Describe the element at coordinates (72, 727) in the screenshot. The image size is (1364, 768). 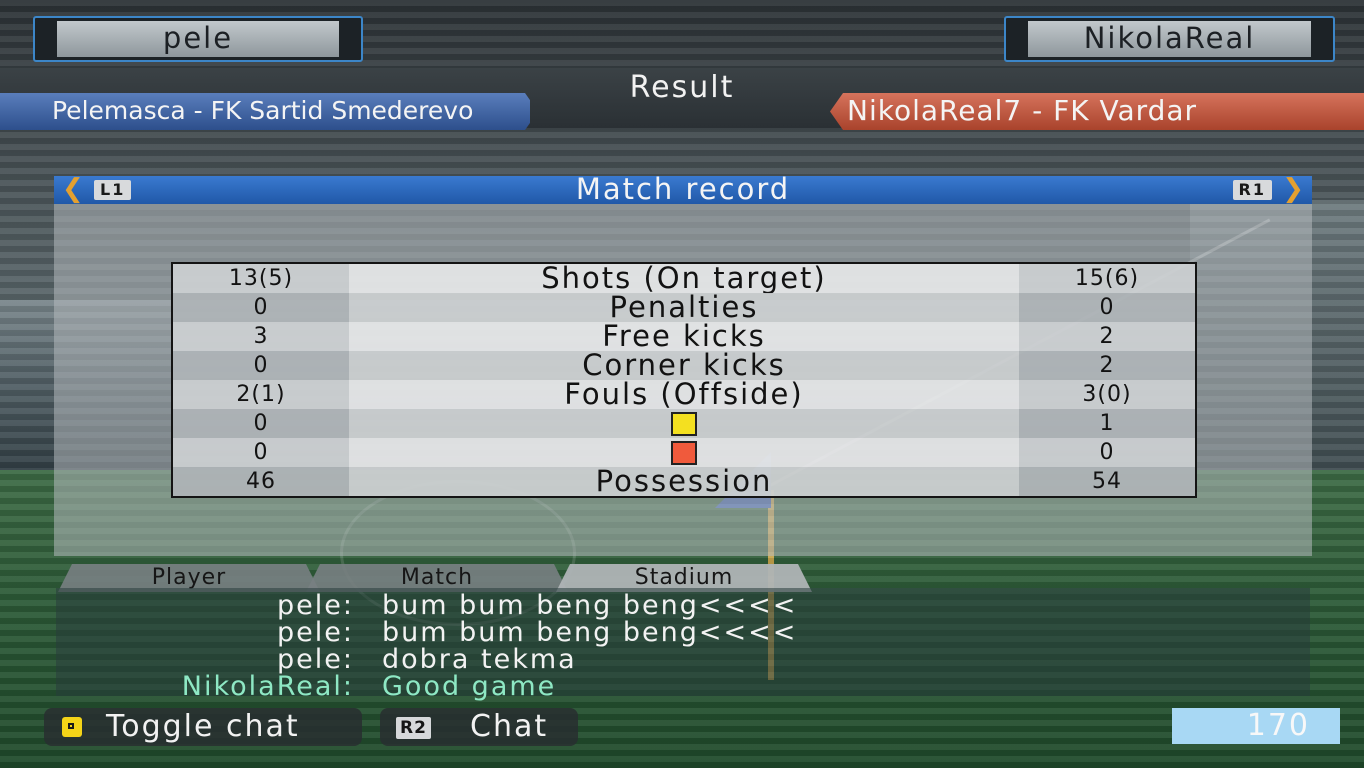
I see `square-button-icon` at that location.